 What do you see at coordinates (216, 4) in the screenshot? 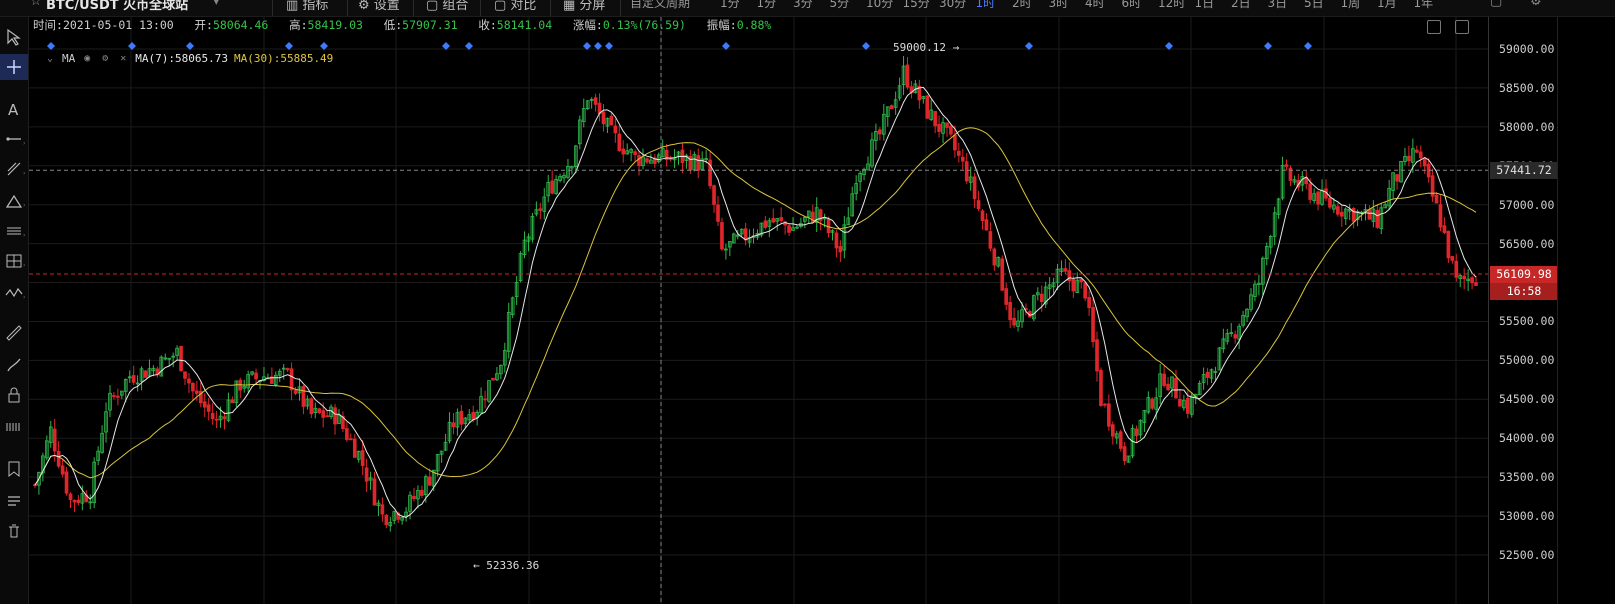
I see `symbol-dropdown-chevron-icon: ▾` at bounding box center [216, 4].